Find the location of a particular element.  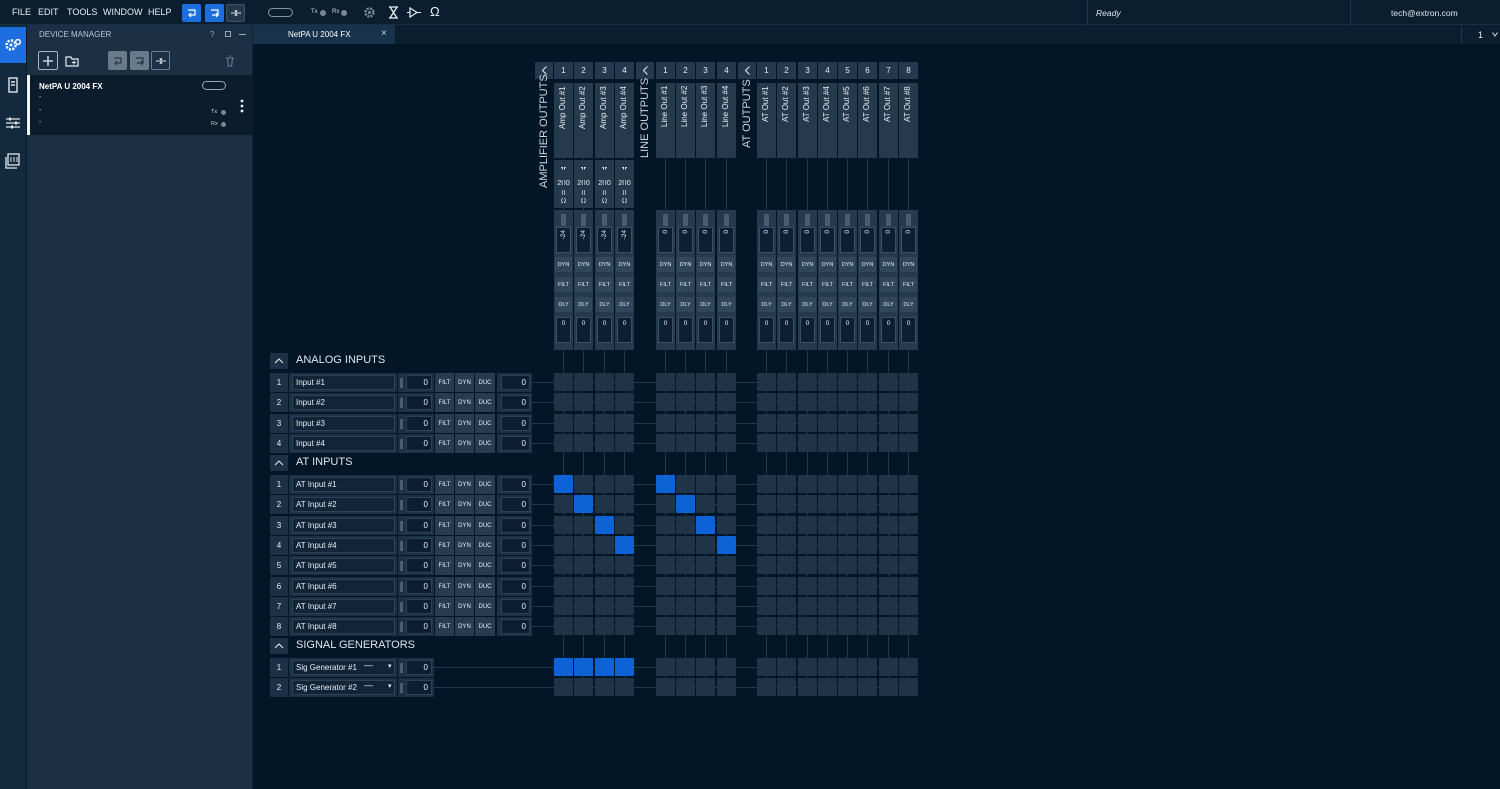

analog-name-input: Input #3 is located at coordinates (343, 423).